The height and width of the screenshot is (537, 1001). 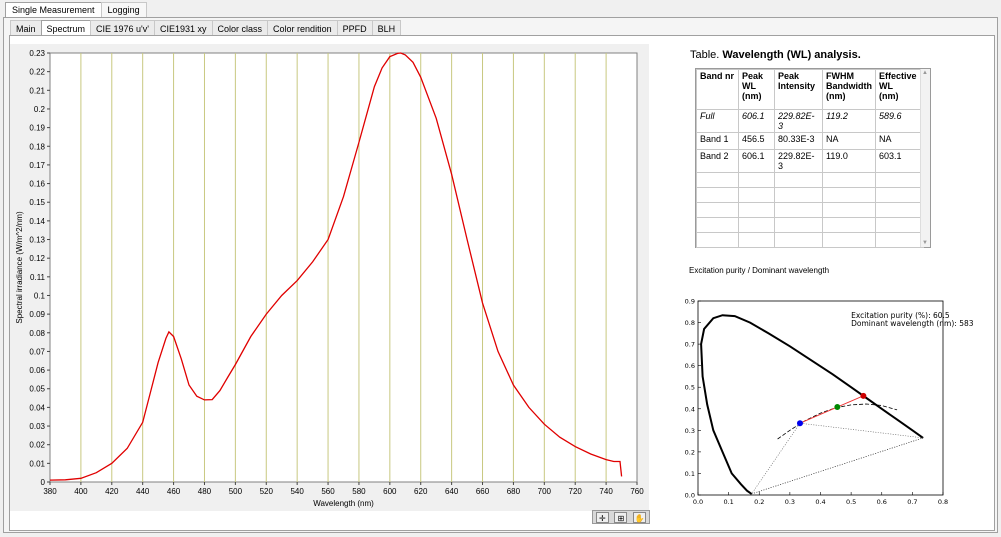 What do you see at coordinates (302, 28) in the screenshot?
I see `subtab-color-rendition: Color rendition` at bounding box center [302, 28].